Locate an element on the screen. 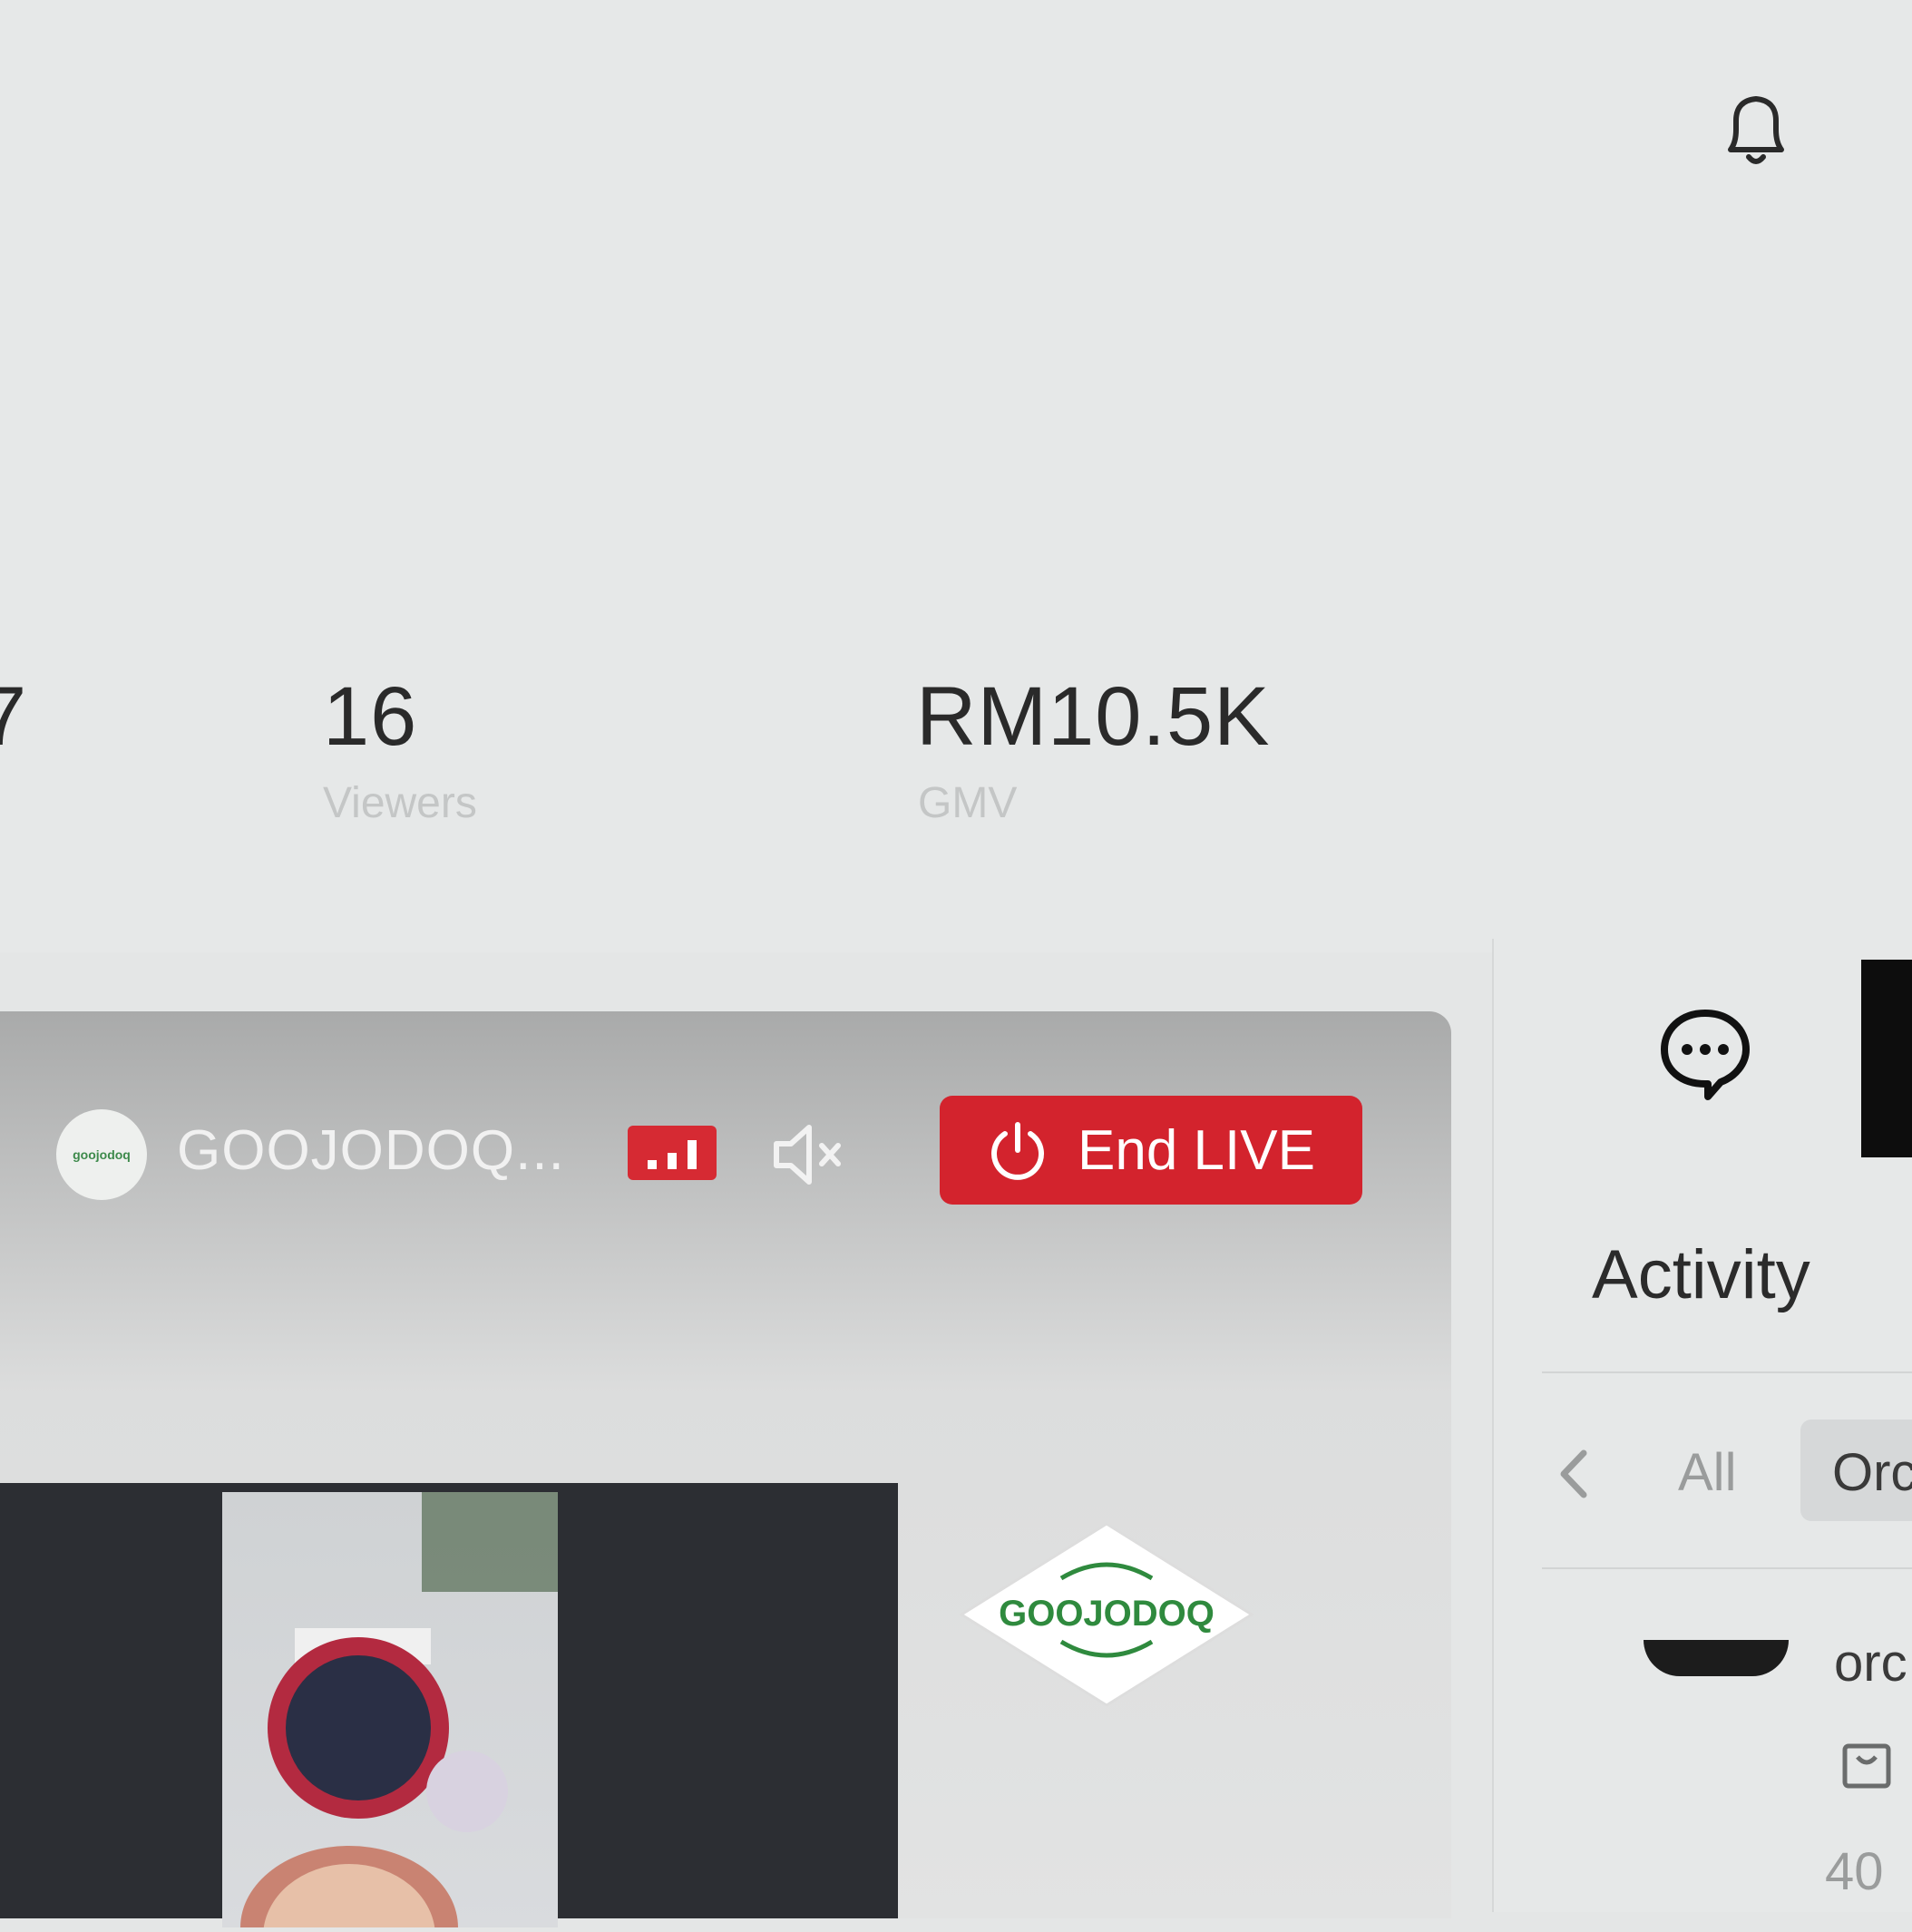 The width and height of the screenshot is (1912, 1932). avatar-text: goojodoq is located at coordinates (102, 1154).